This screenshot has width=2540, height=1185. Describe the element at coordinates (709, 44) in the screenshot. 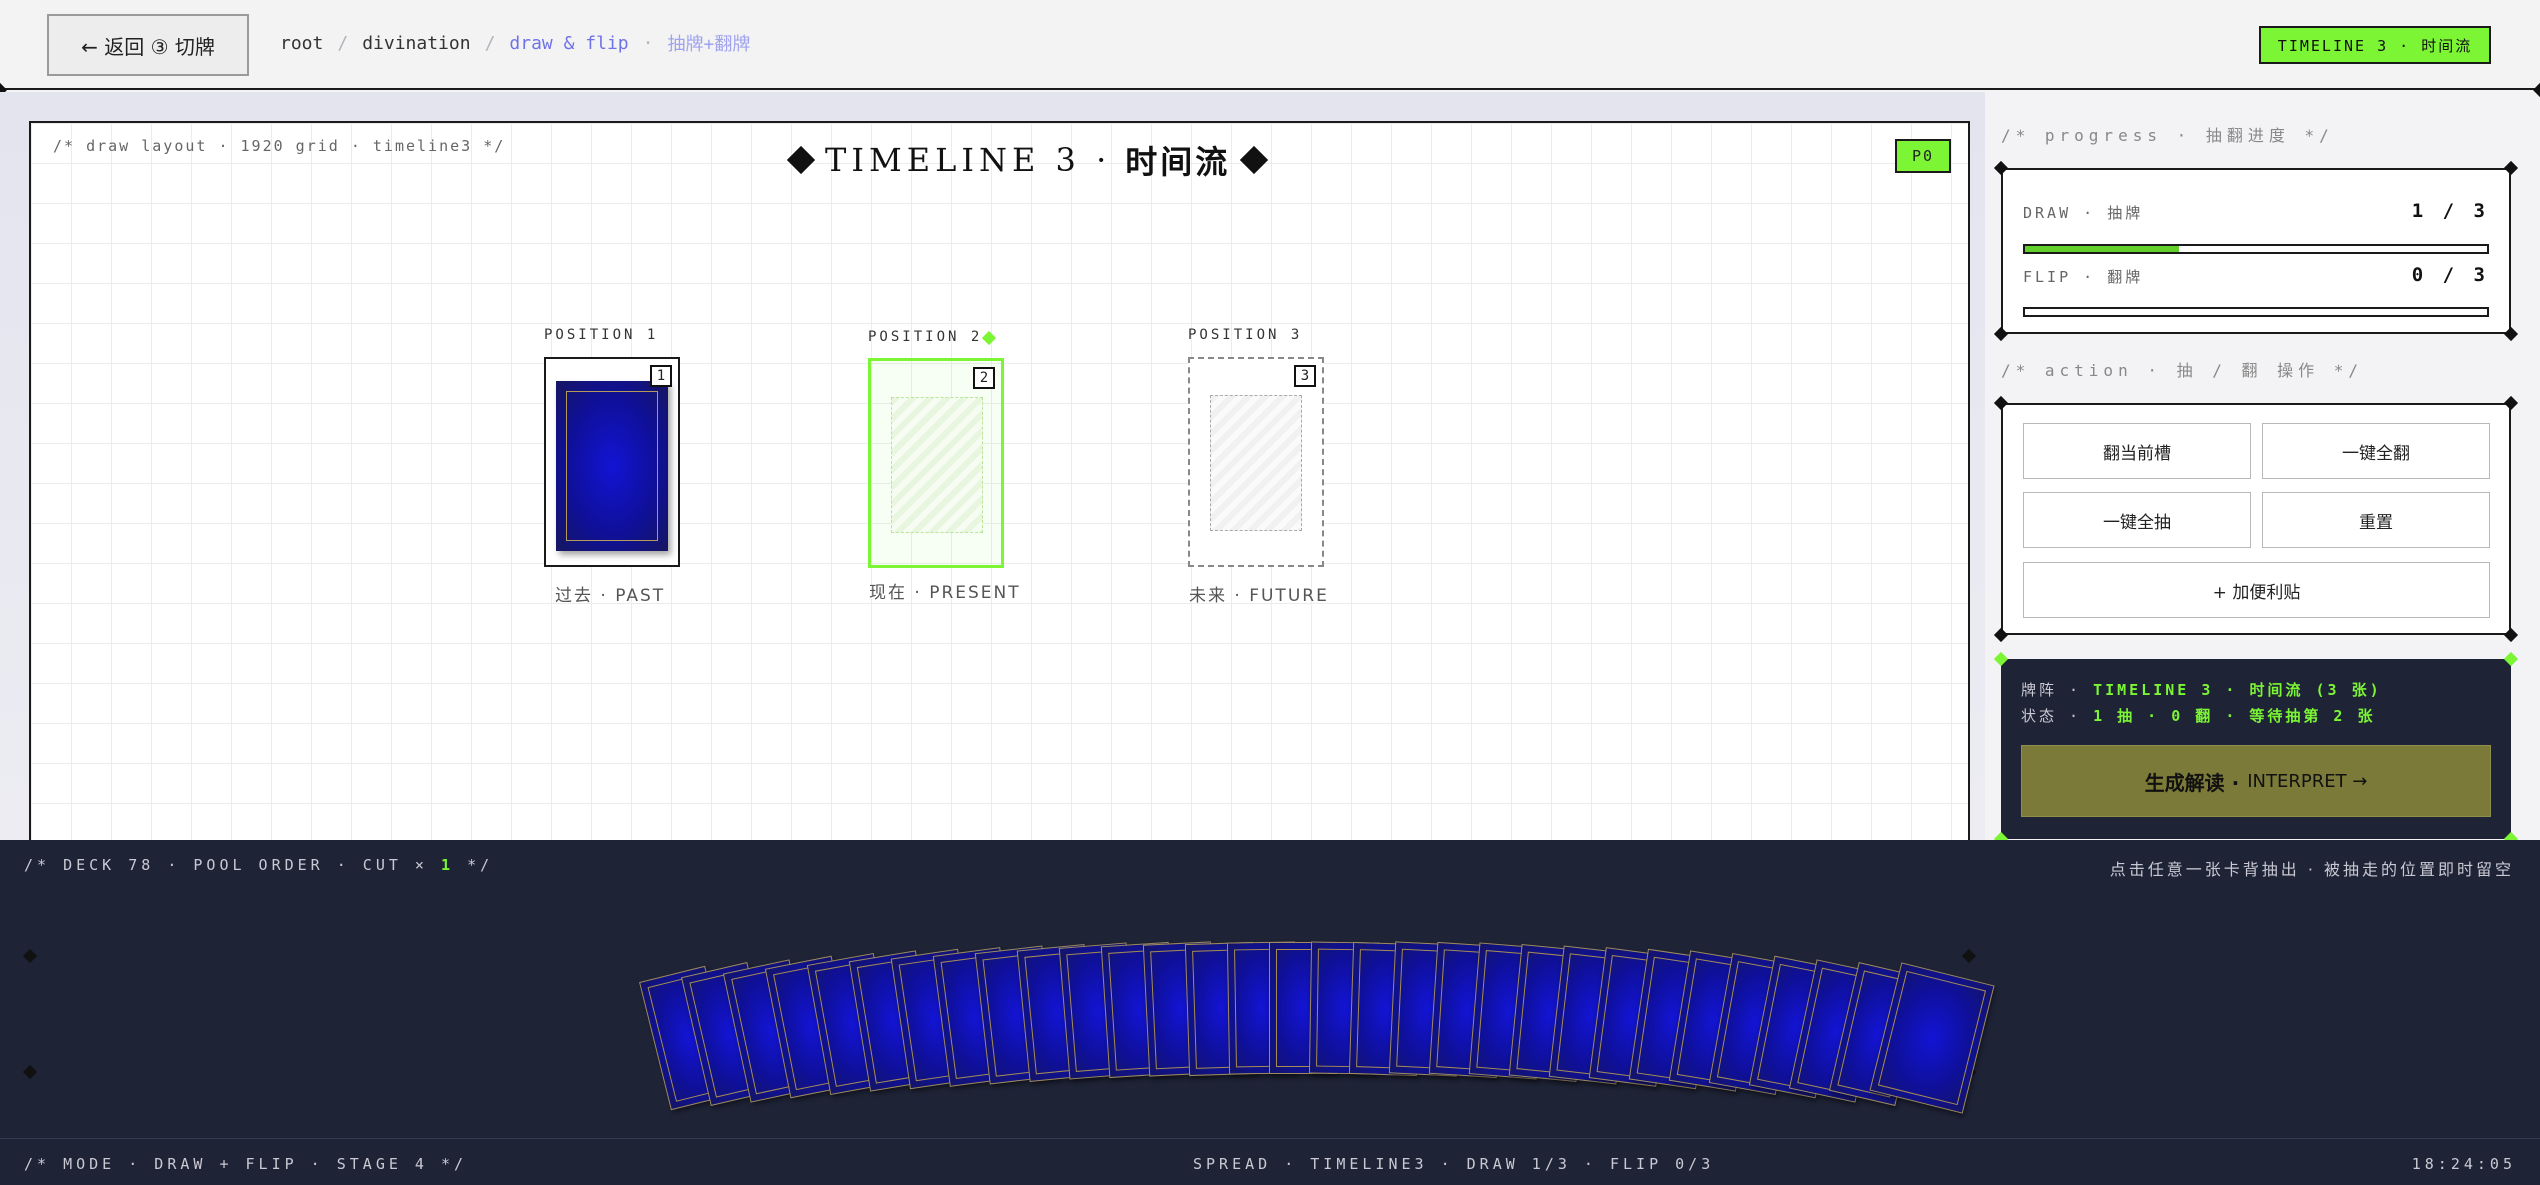

I see `crumb-draw-flip-cn: 抽牌+翻牌` at that location.